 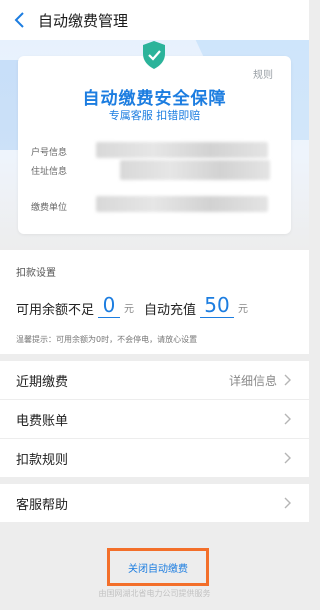 I want to click on shield-check-icon, so click(x=154, y=55).